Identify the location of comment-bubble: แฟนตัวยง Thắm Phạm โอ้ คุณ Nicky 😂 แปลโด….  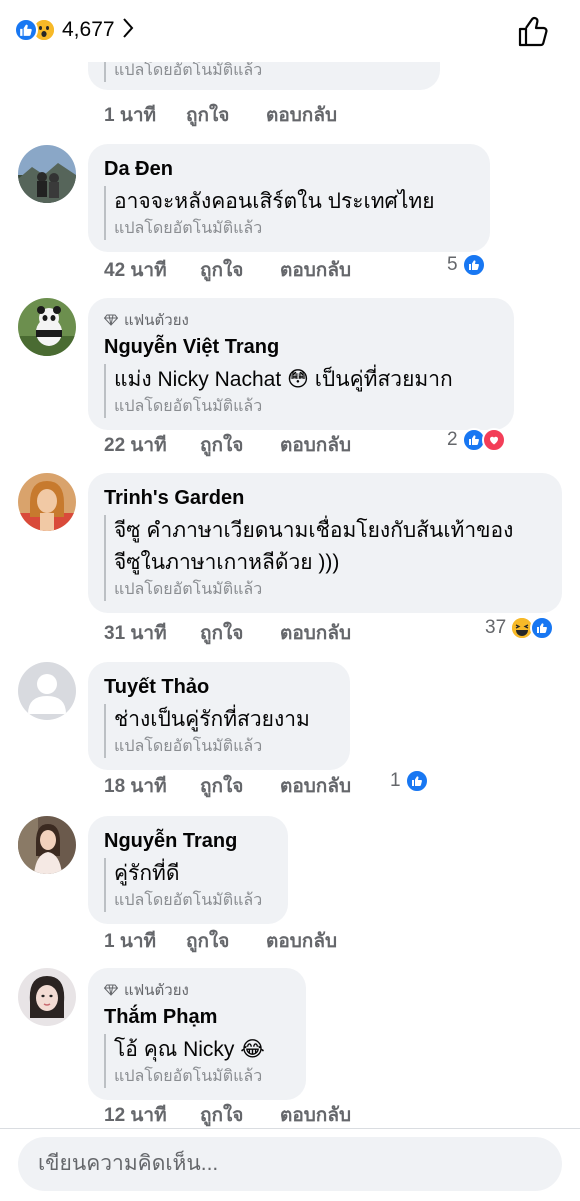
(197, 1034).